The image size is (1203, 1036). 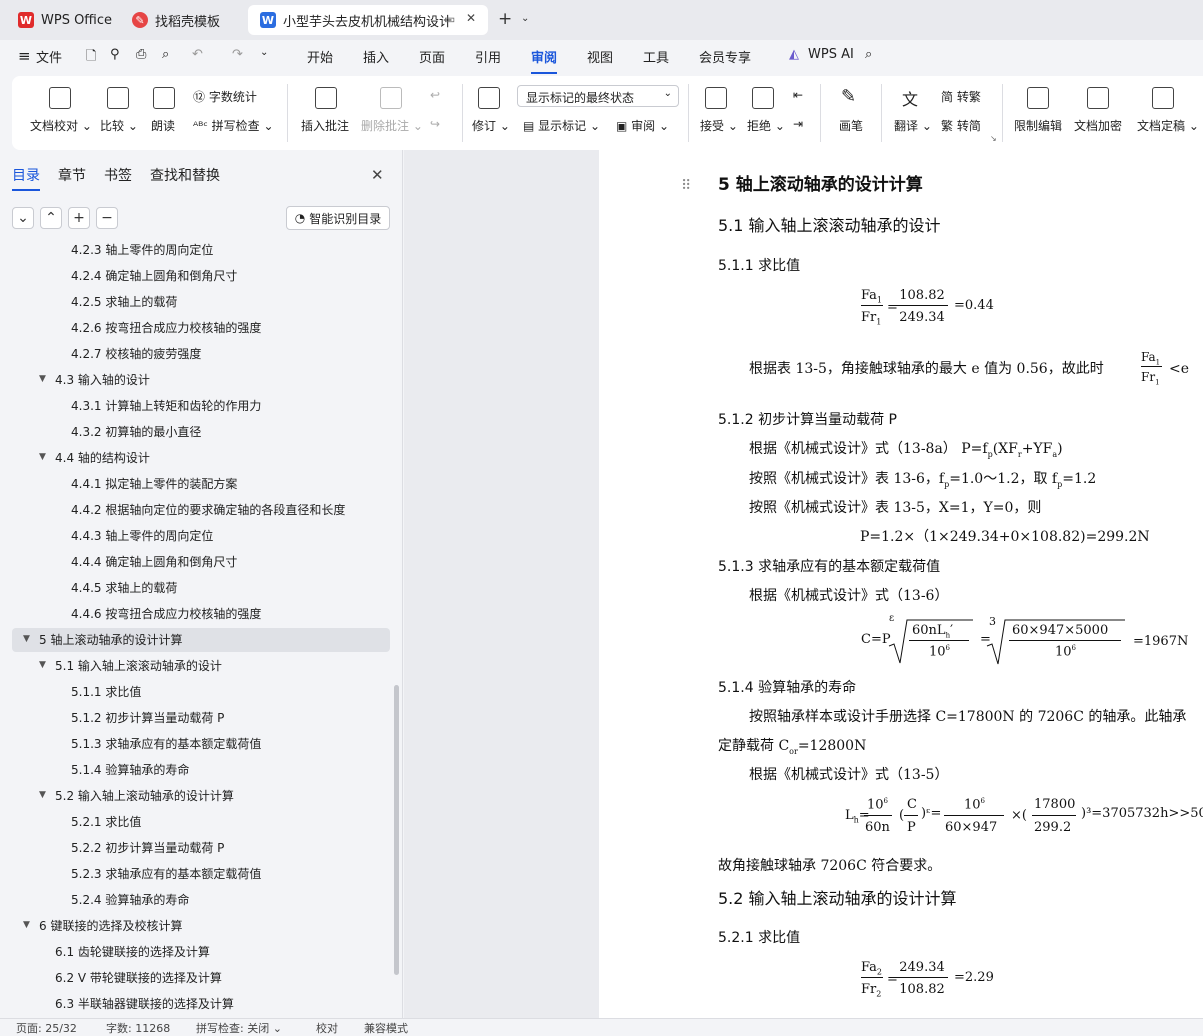 What do you see at coordinates (147, 718) in the screenshot?
I see `toc-item: 5.1.2 初步计算当量动载荷 P` at bounding box center [147, 718].